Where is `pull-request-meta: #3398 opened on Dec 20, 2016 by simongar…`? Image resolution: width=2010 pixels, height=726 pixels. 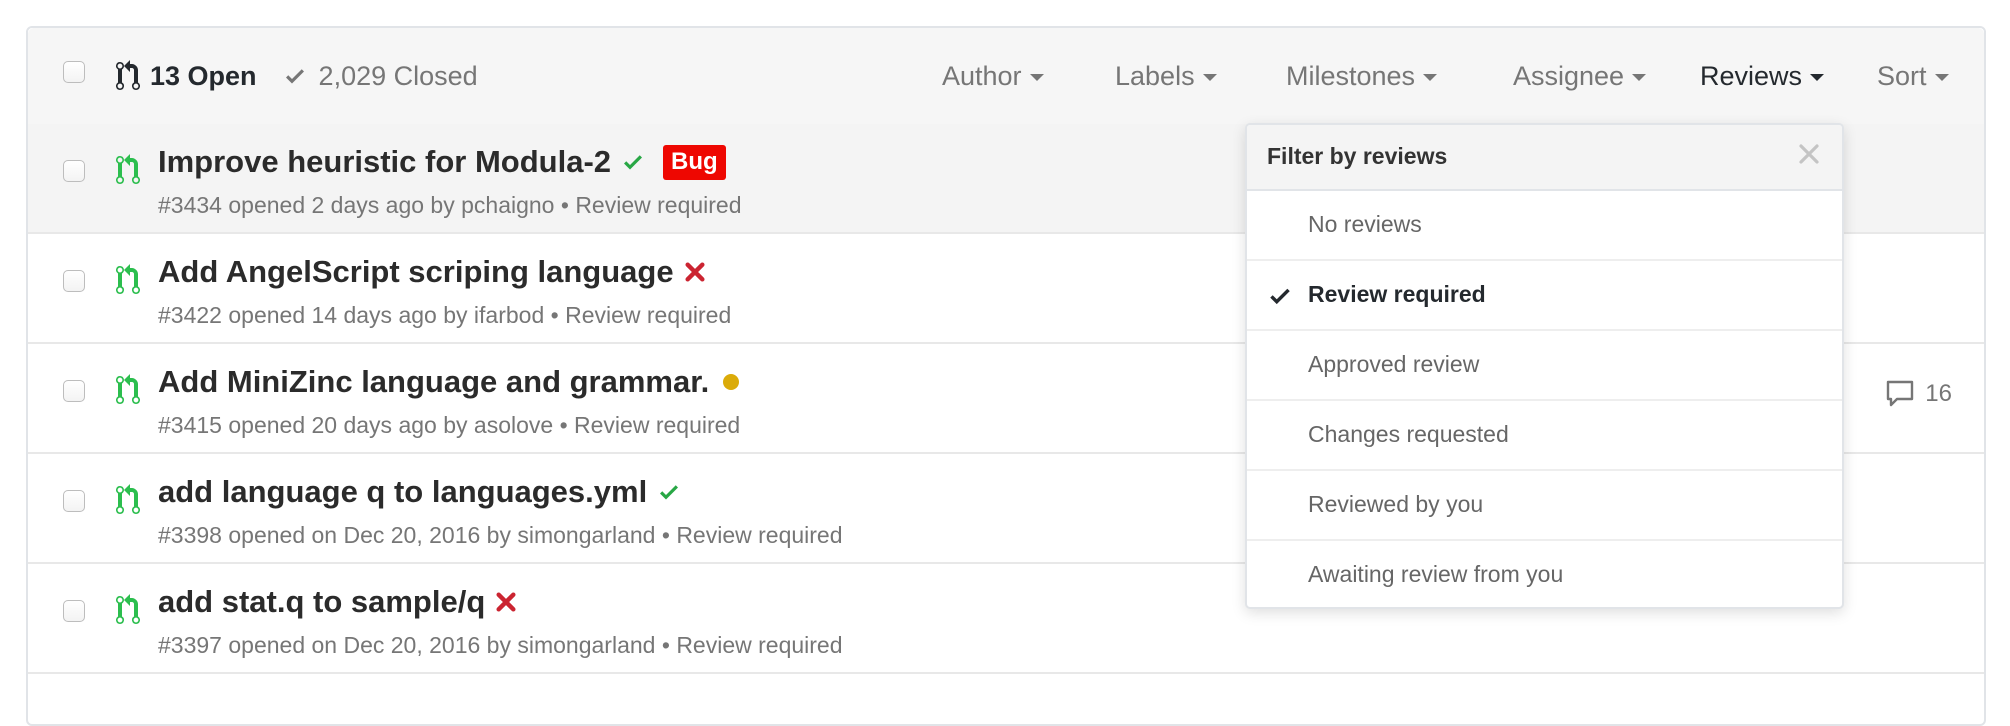 pull-request-meta: #3398 opened on Dec 20, 2016 by simongar… is located at coordinates (500, 535).